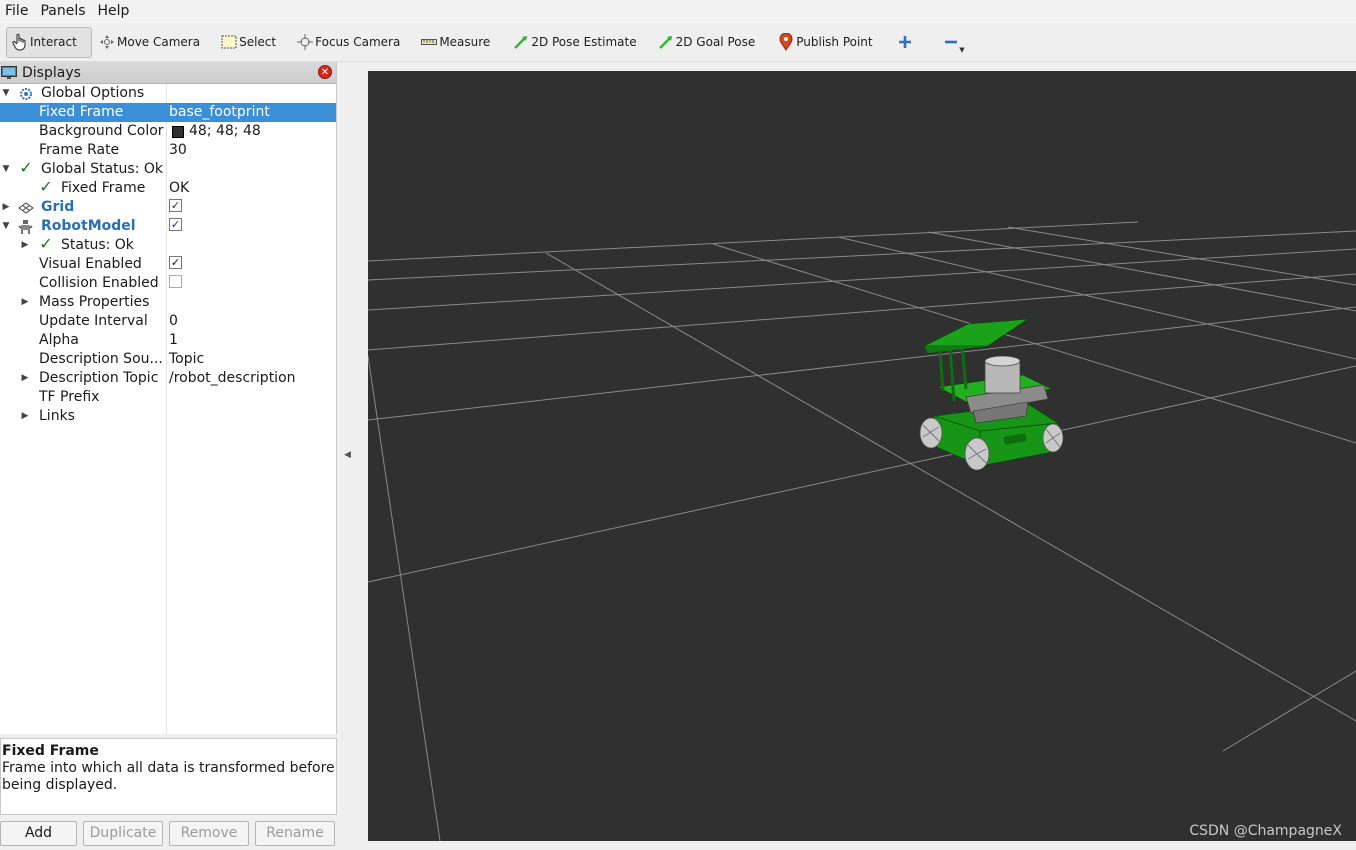  What do you see at coordinates (305, 42) in the screenshot?
I see `focus-camera-icon` at bounding box center [305, 42].